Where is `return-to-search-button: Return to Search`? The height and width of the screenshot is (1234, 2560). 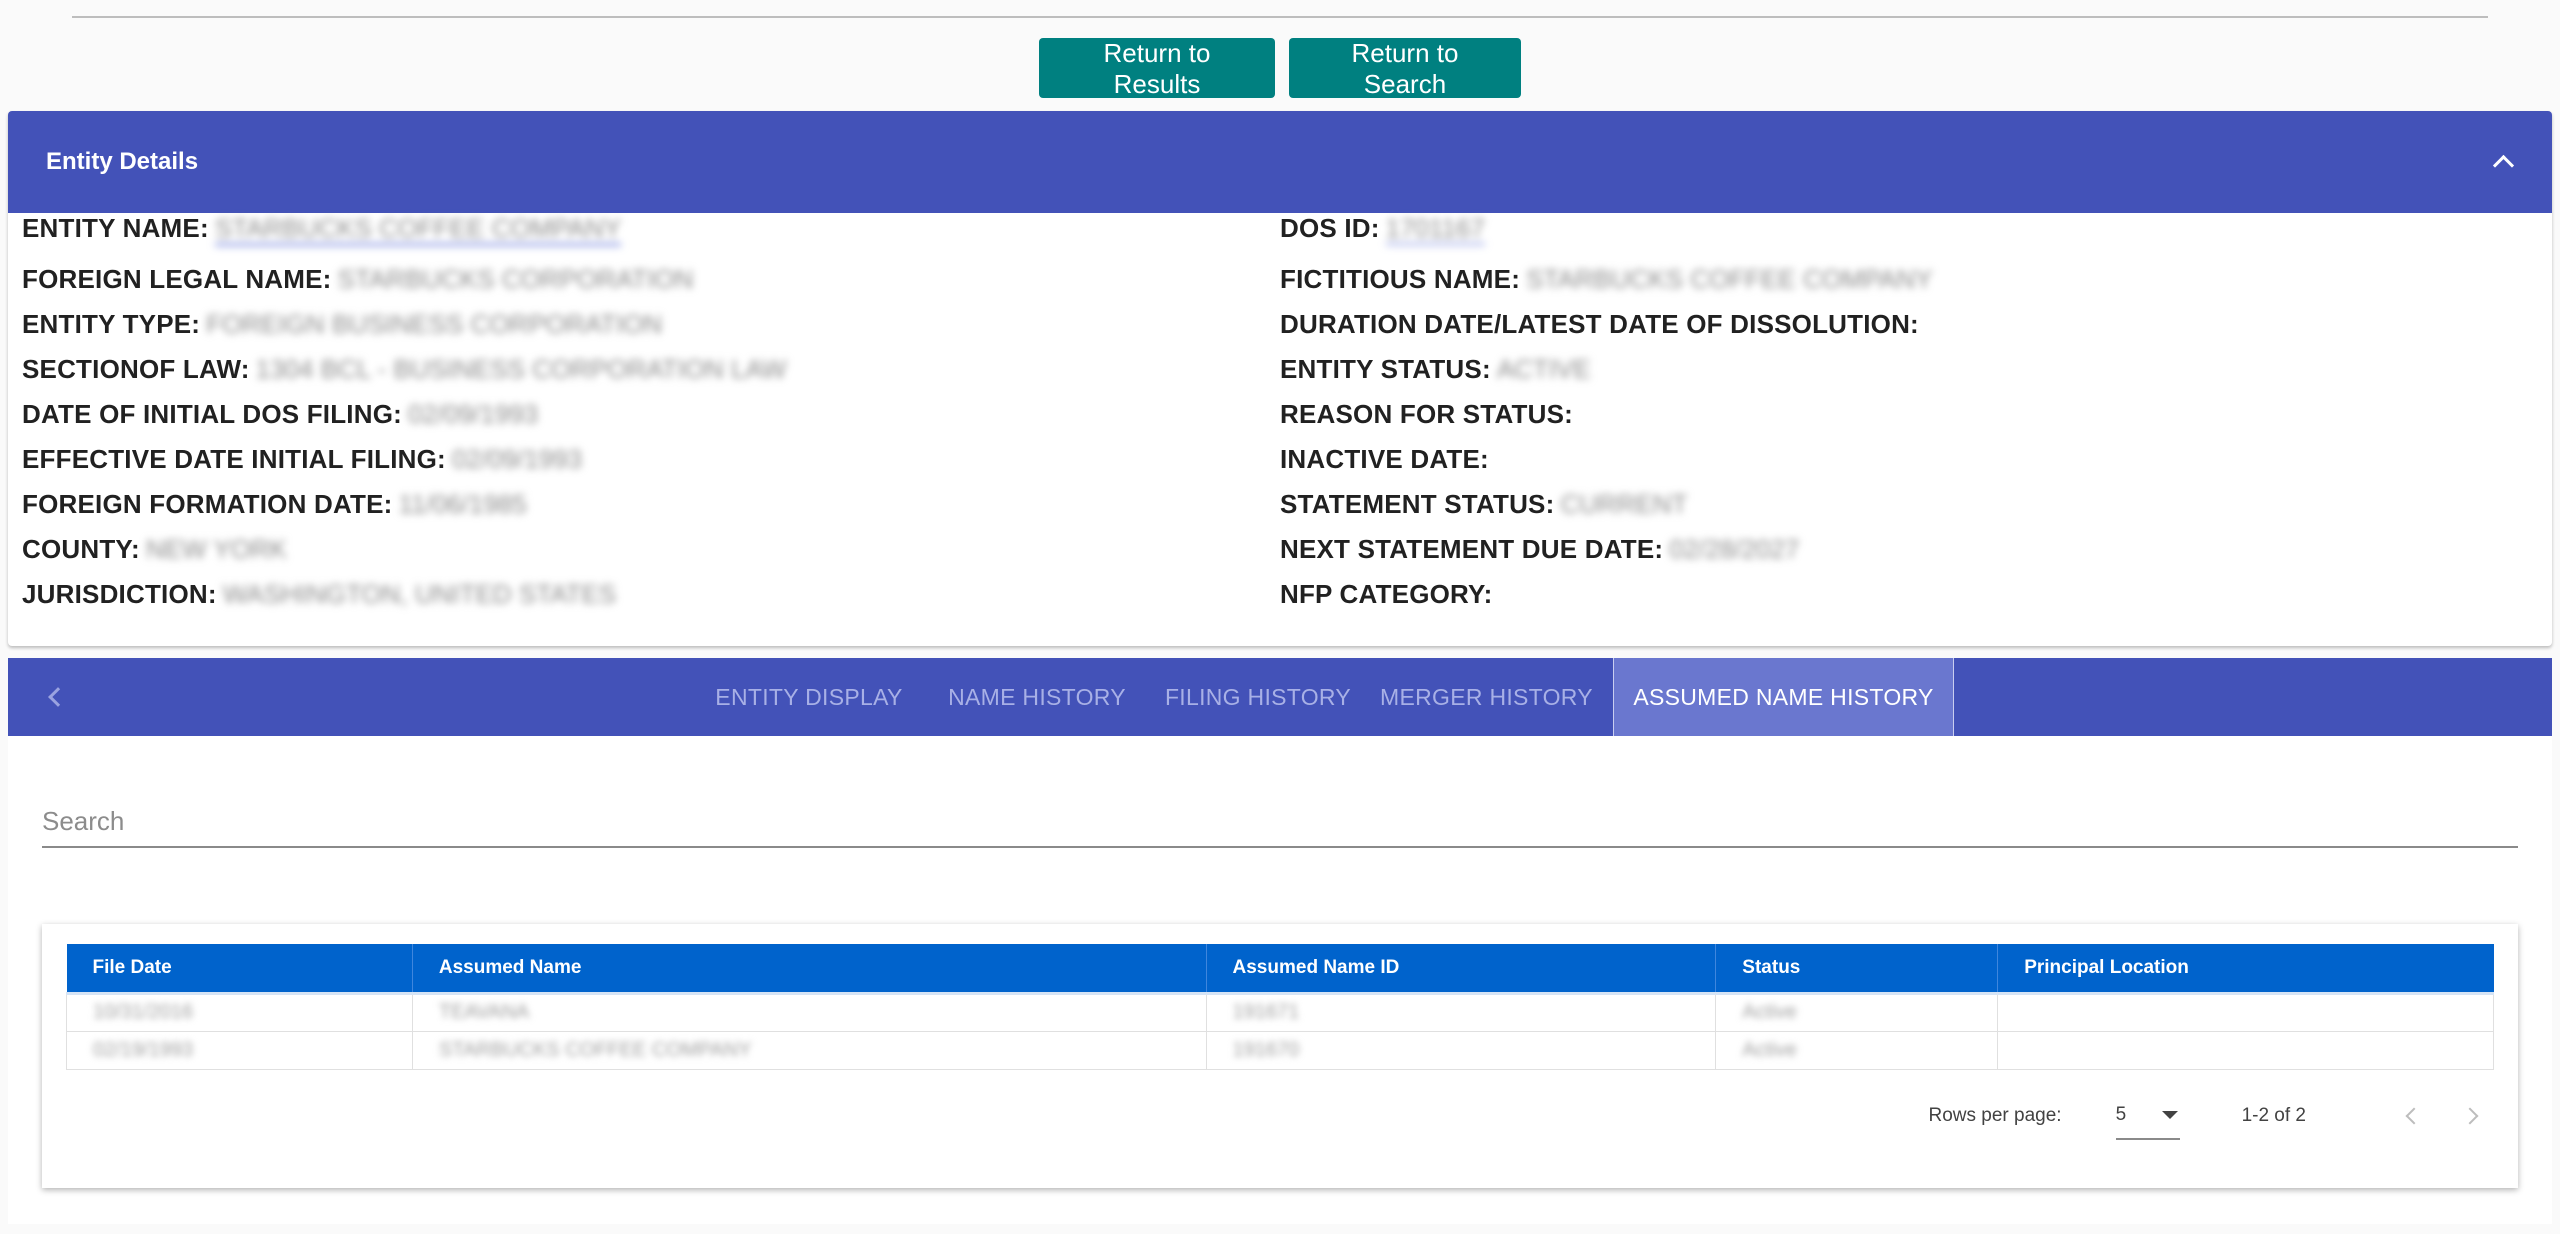 return-to-search-button: Return to Search is located at coordinates (1405, 68).